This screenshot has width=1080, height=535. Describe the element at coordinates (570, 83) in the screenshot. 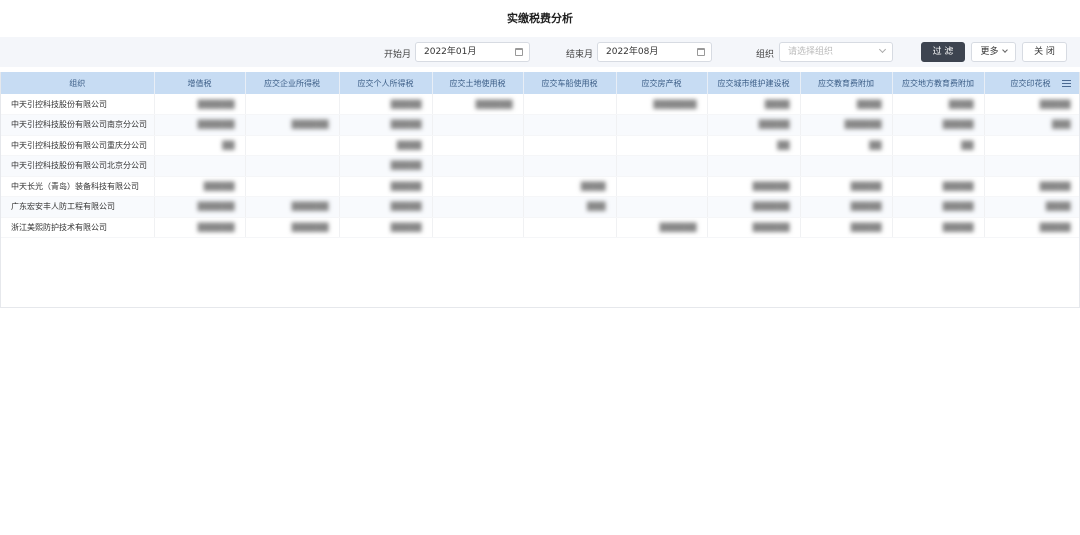

I see `column-header: 应交车船使用税` at that location.